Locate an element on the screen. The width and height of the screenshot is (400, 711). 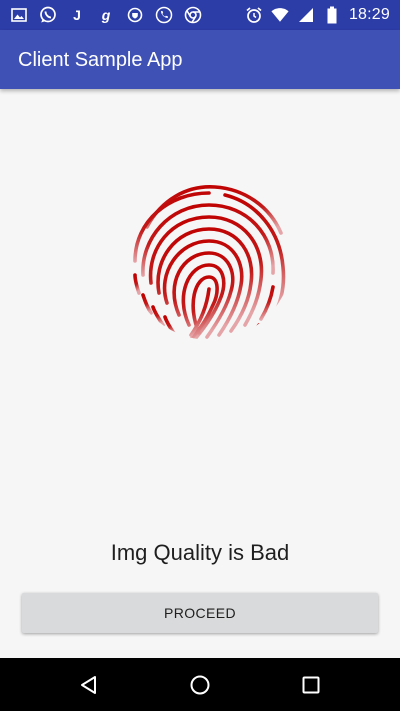
g-app-icon: g is located at coordinates (106, 15).